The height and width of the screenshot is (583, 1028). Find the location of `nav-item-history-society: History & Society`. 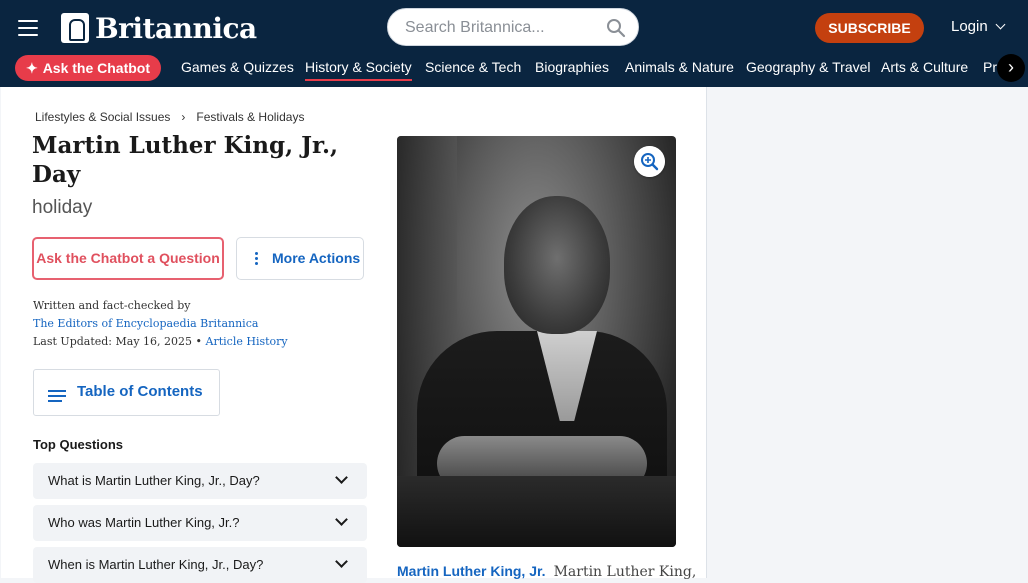

nav-item-history-society: History & Society is located at coordinates (358, 70).